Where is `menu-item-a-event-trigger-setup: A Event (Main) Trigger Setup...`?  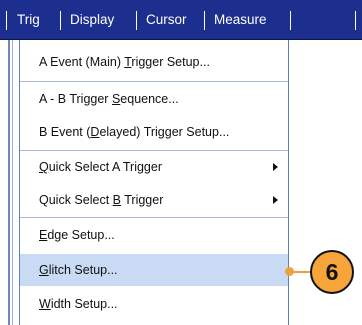
menu-item-a-event-trigger-setup: A Event (Main) Trigger Setup... is located at coordinates (154, 62).